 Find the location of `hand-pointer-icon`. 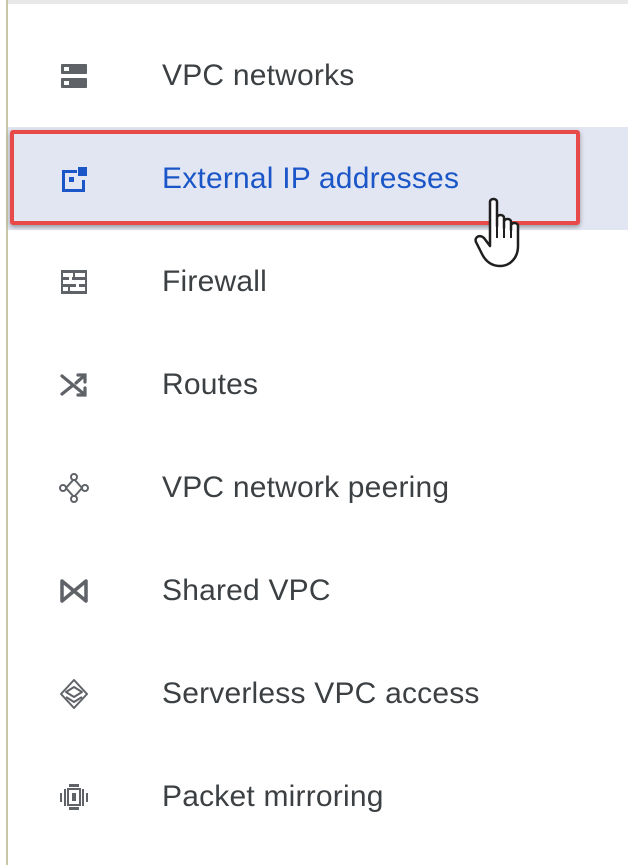

hand-pointer-icon is located at coordinates (497, 232).